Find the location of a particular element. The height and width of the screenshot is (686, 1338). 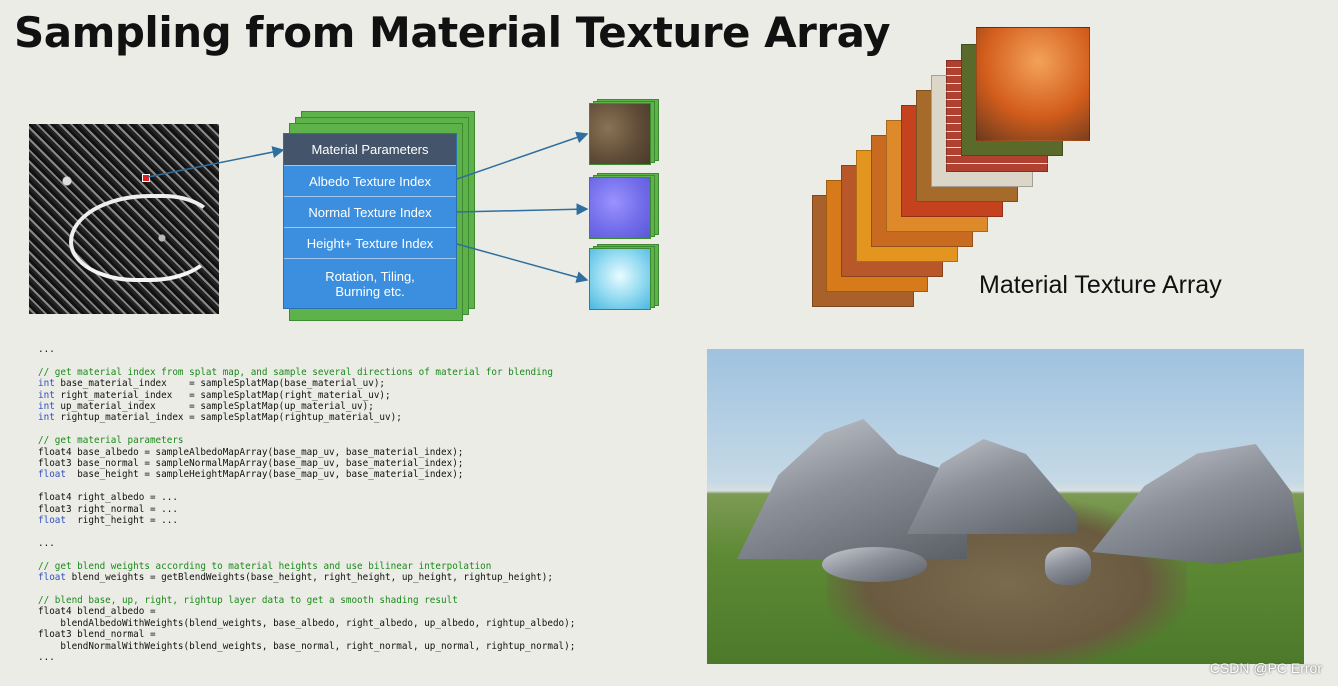

scene-stone-small-right is located at coordinates (1068, 566).